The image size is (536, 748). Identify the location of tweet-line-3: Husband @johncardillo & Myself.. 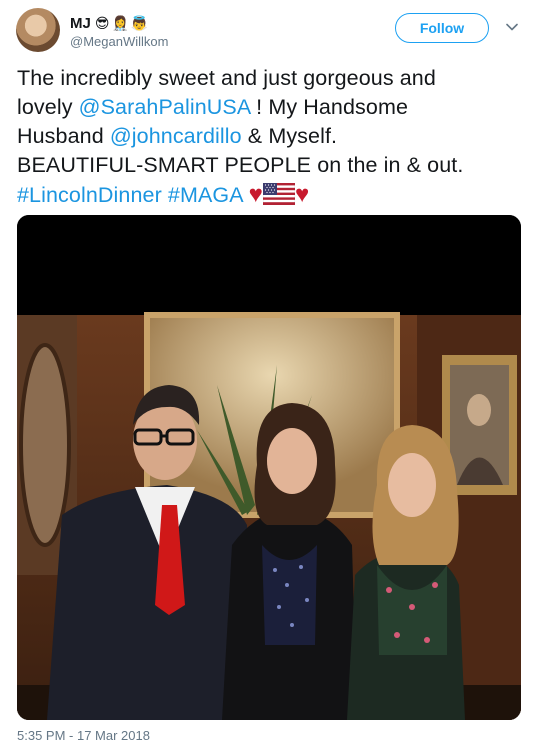
(269, 136).